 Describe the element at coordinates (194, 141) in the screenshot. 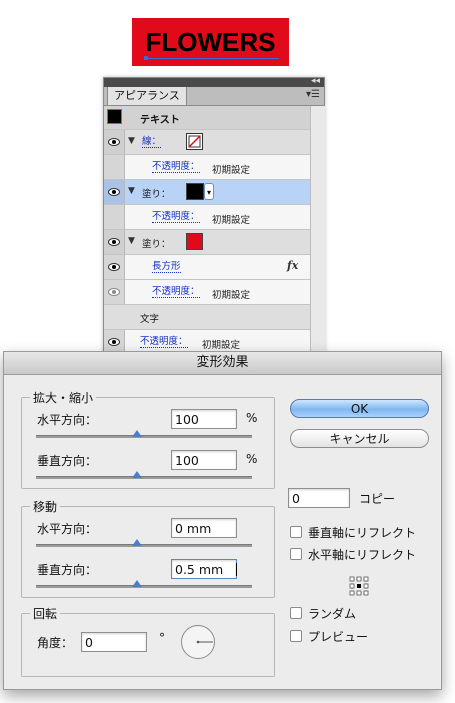

I see `stroke-none-swatch-icon` at that location.